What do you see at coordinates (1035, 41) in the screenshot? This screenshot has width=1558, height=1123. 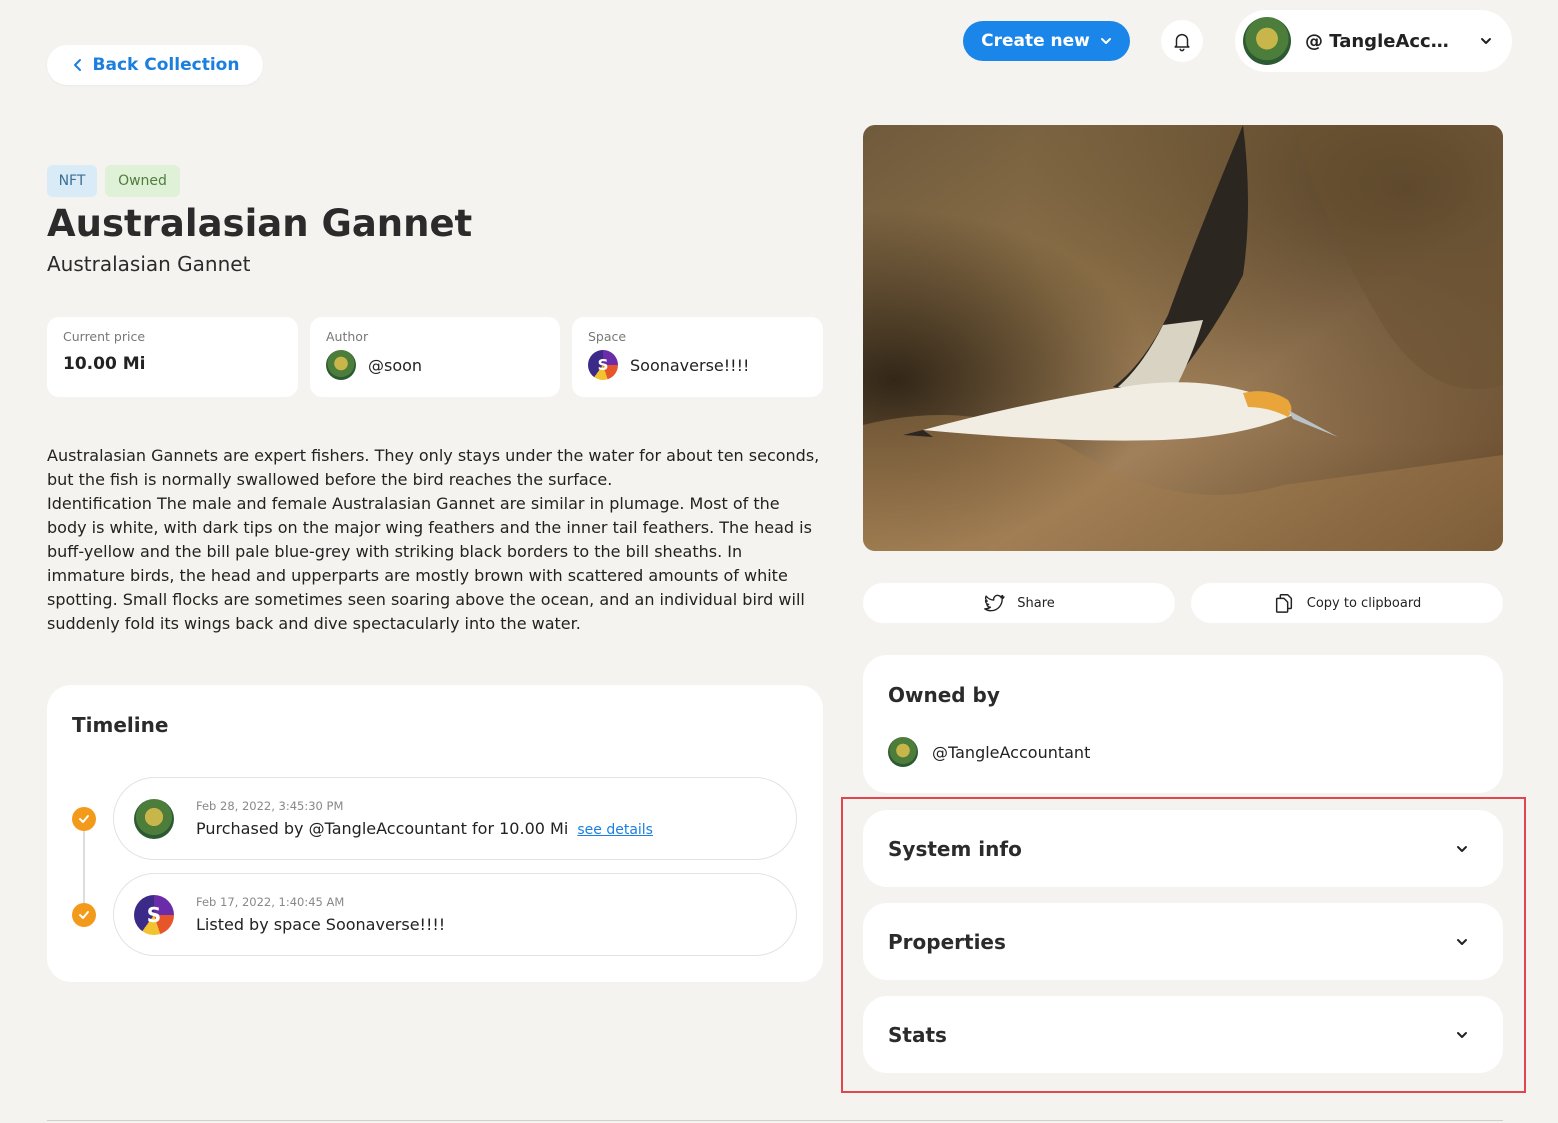 I see `create-new-label: Create new` at bounding box center [1035, 41].